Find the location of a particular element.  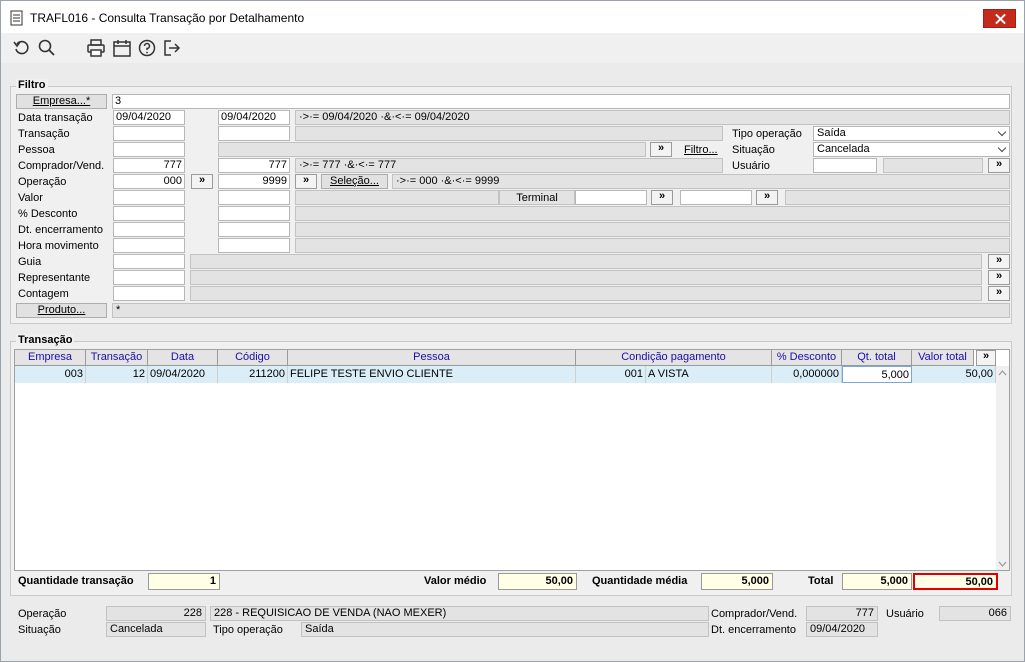

data-transacao-from: 09/04/2020 is located at coordinates (149, 117).